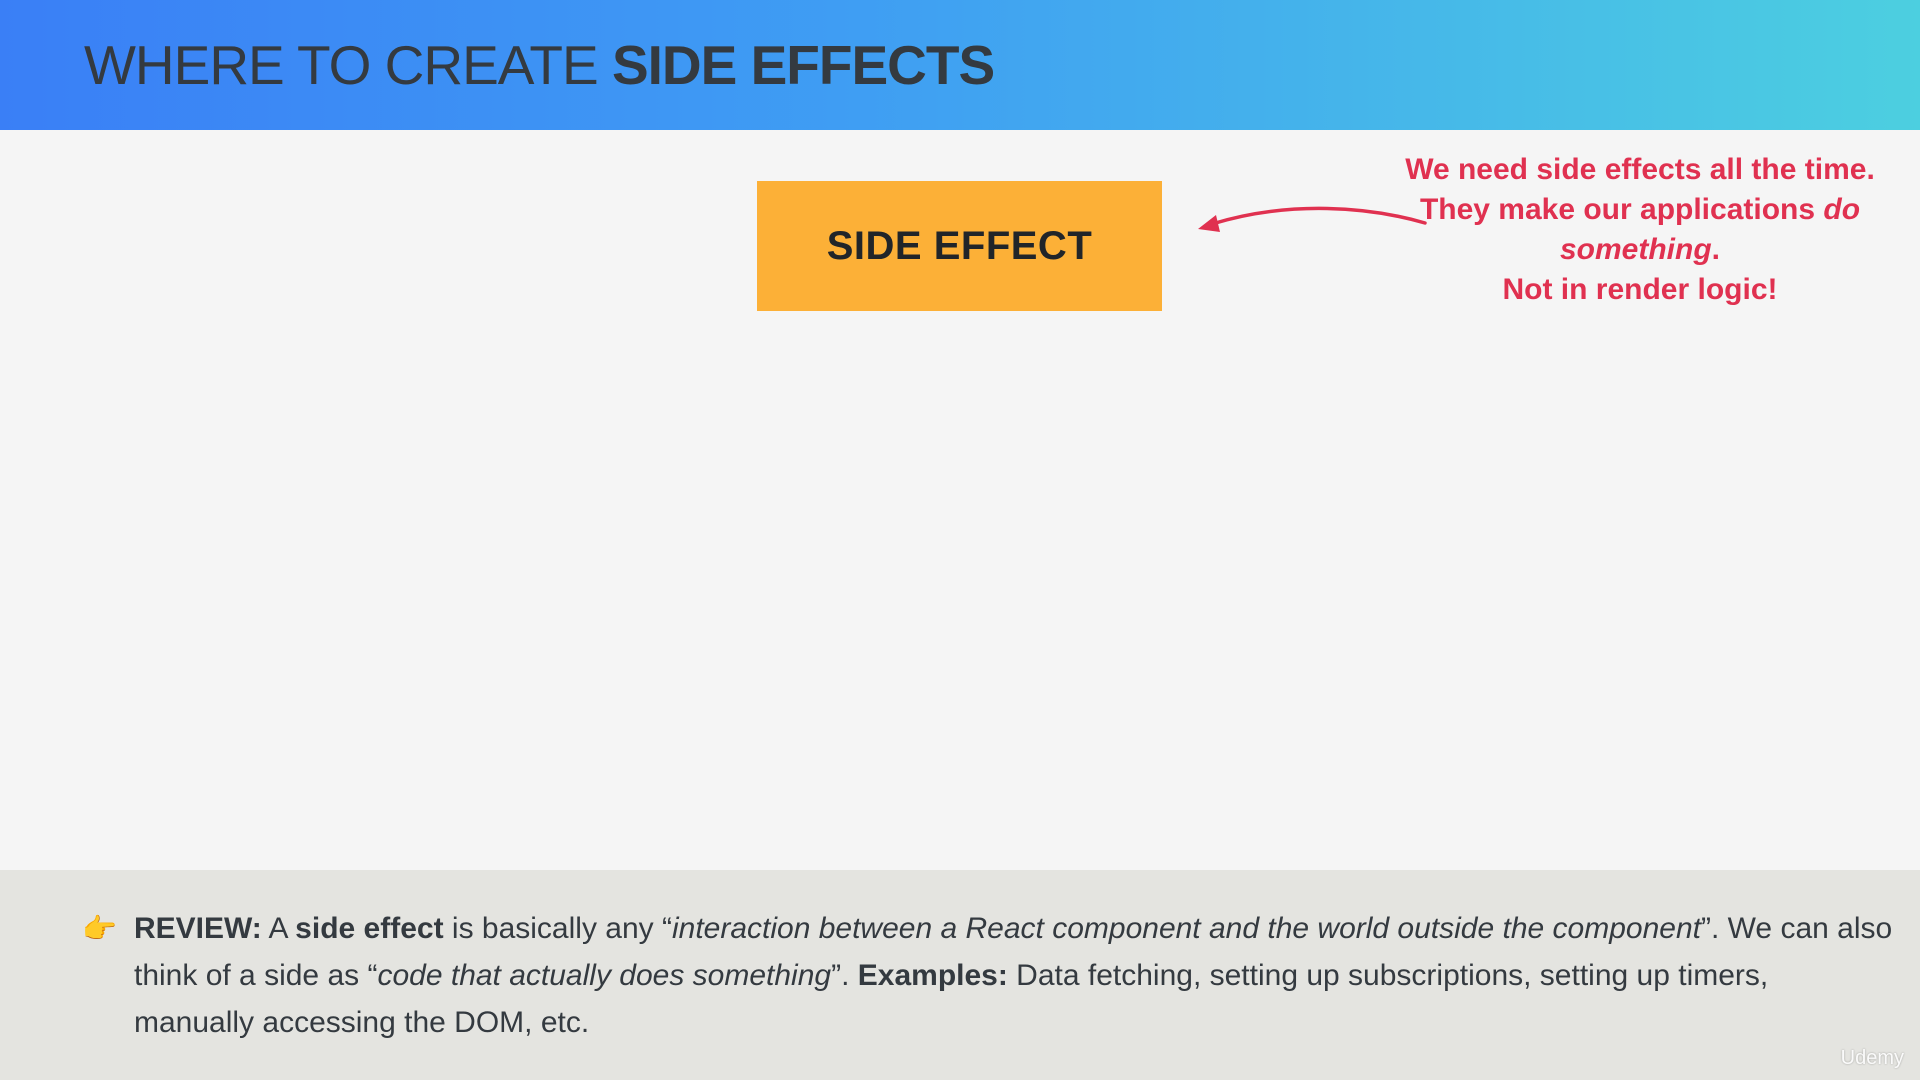 Image resolution: width=1920 pixels, height=1080 pixels. I want to click on review-label: REVIEW:, so click(198, 928).